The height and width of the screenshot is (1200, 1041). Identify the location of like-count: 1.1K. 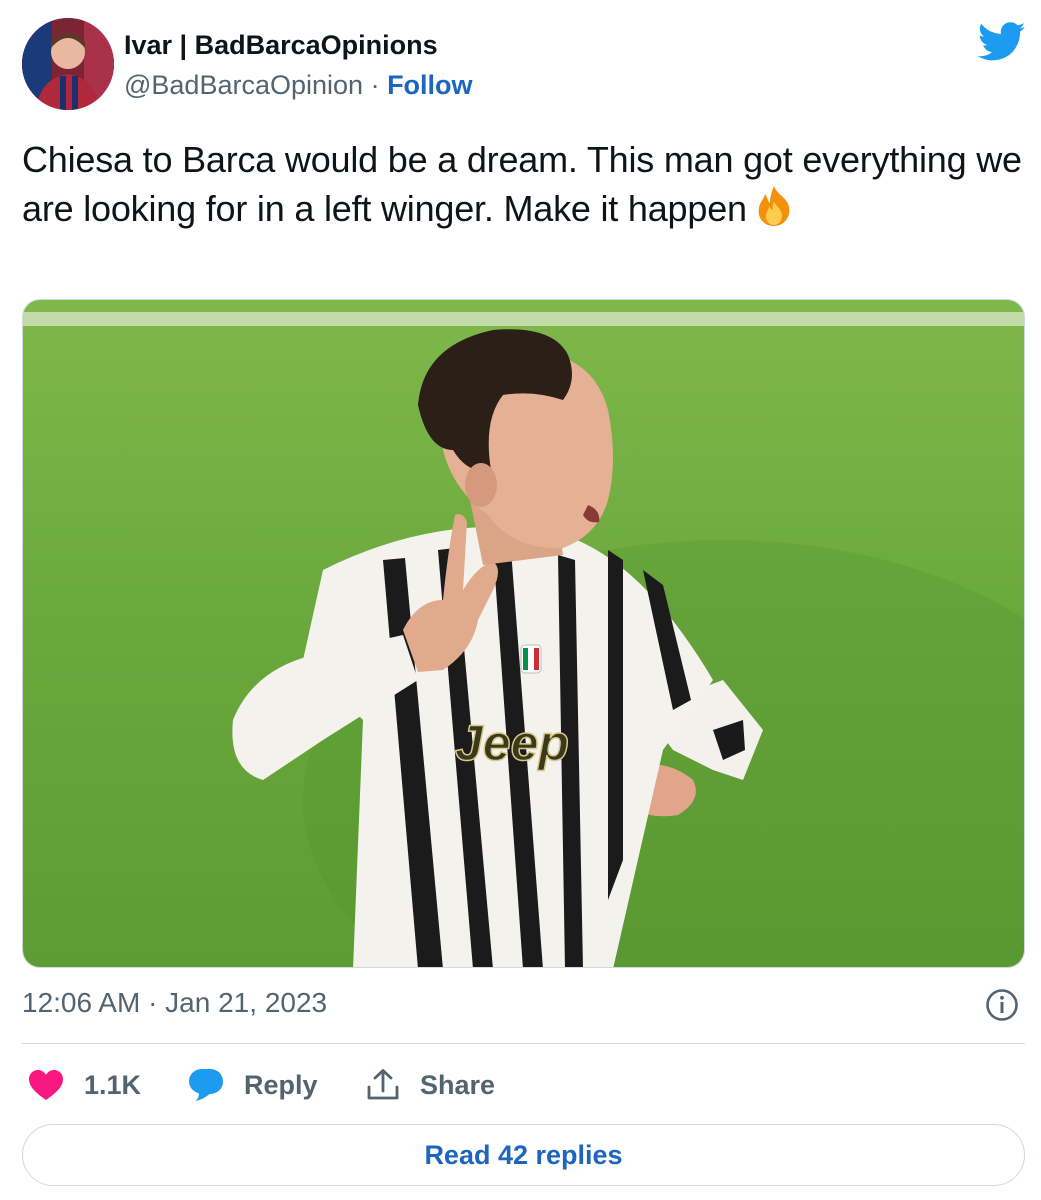
(113, 1084).